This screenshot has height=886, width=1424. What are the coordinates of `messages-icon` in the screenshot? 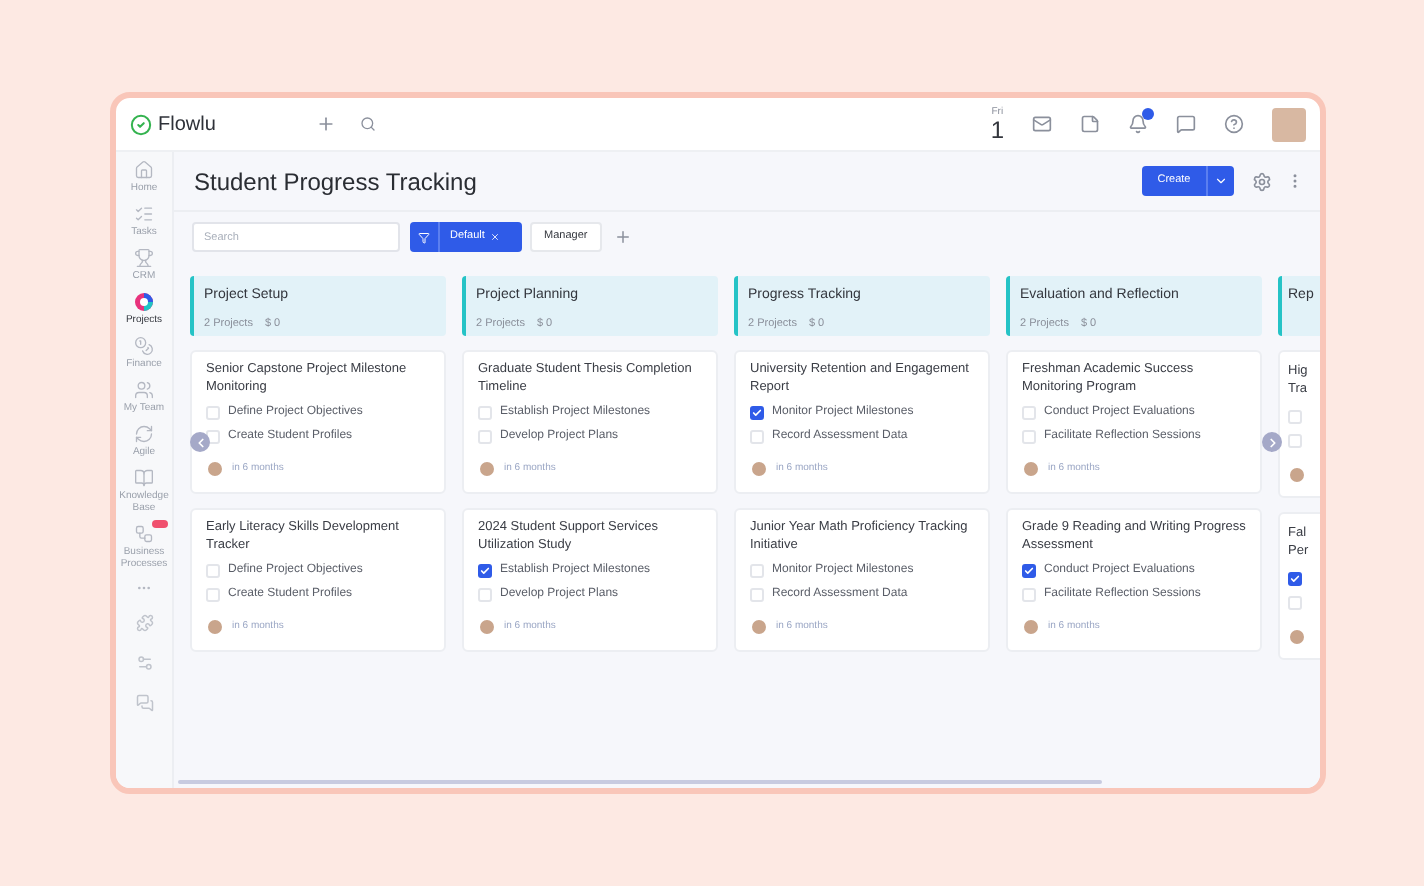 It's located at (144, 703).